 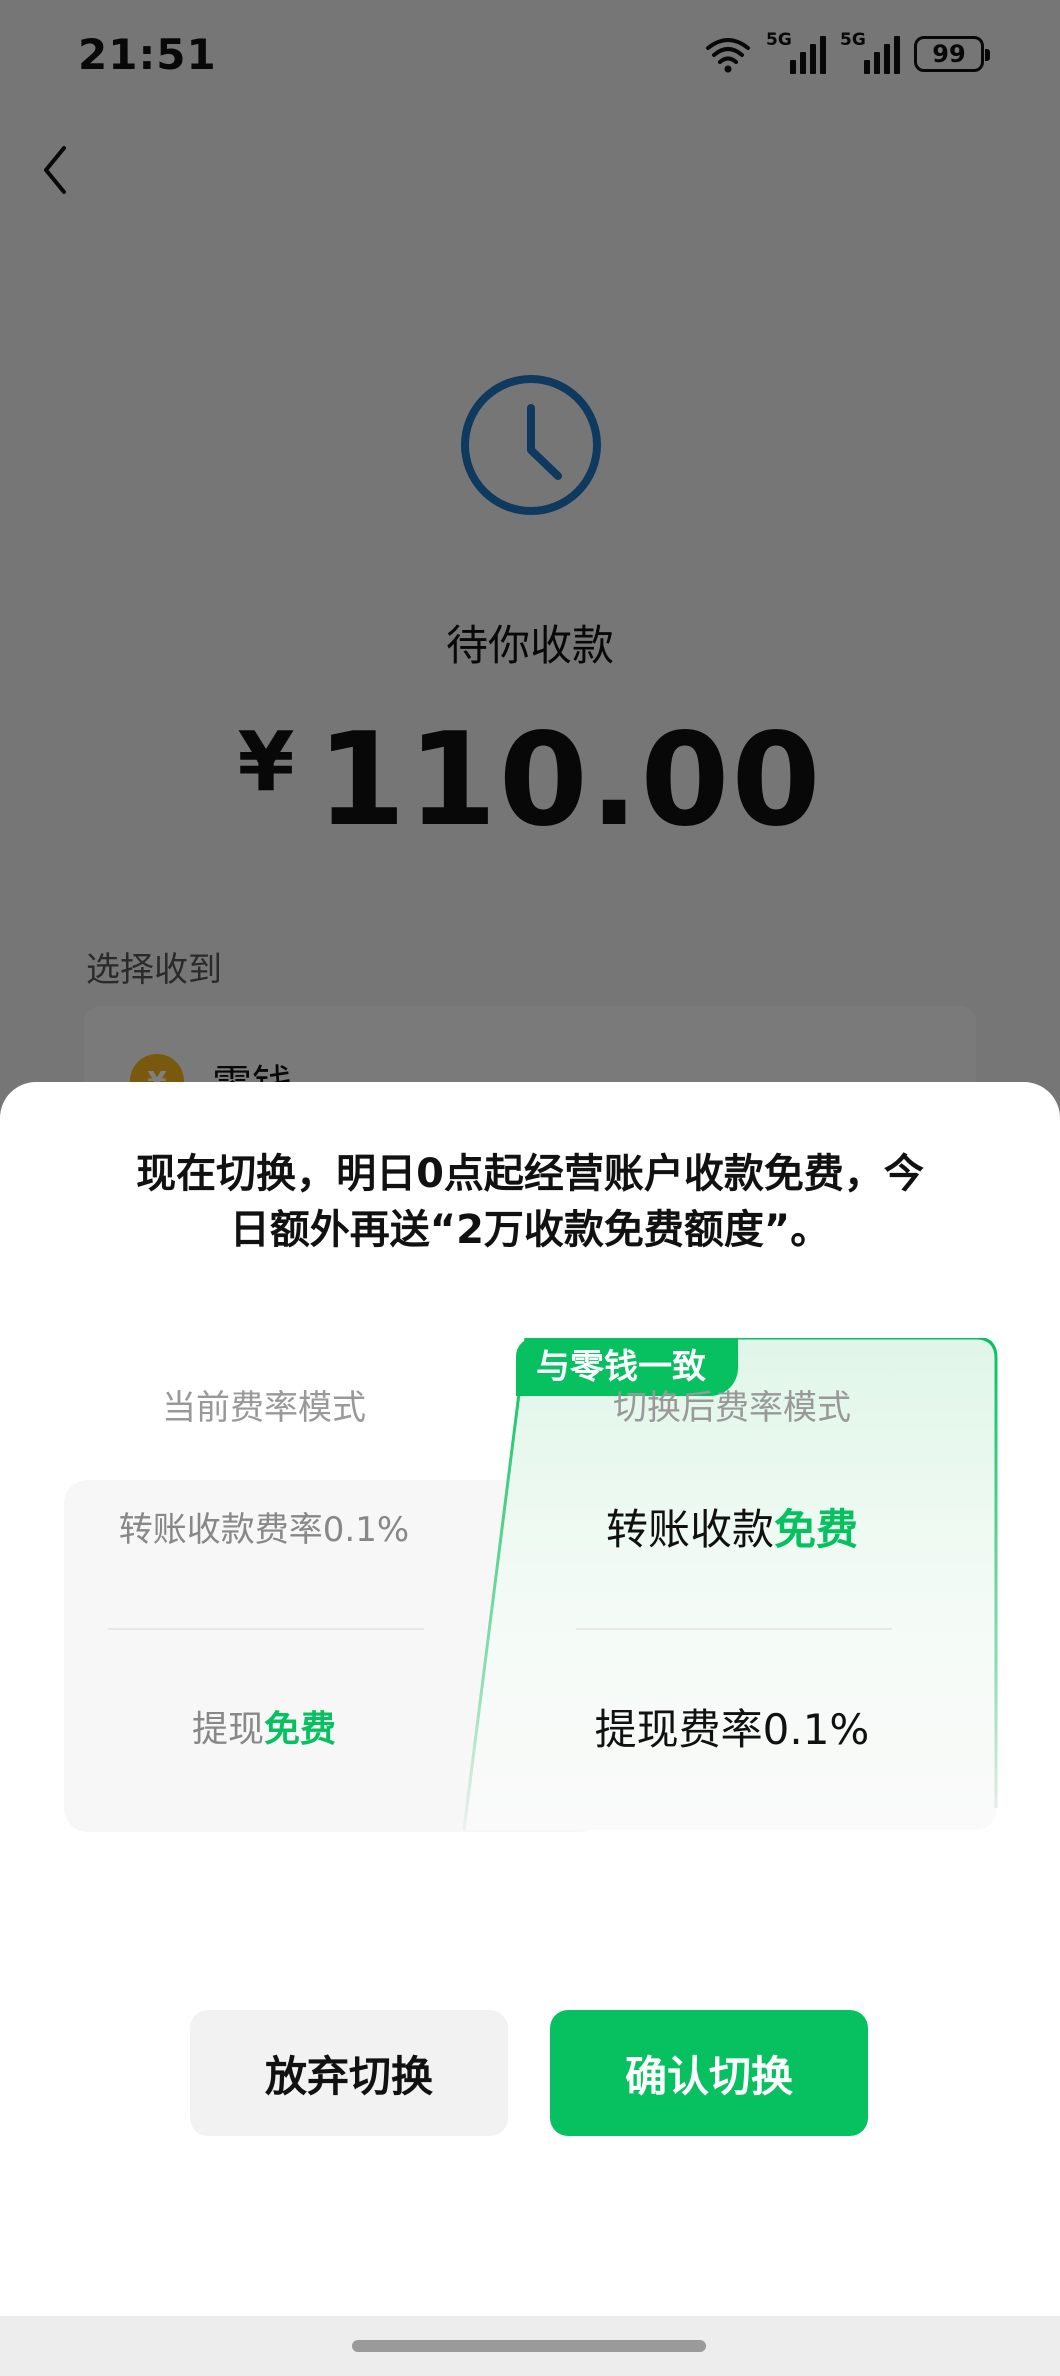 What do you see at coordinates (264, 1530) in the screenshot?
I see `current-transfer-fee: 转账收款费率0.1%` at bounding box center [264, 1530].